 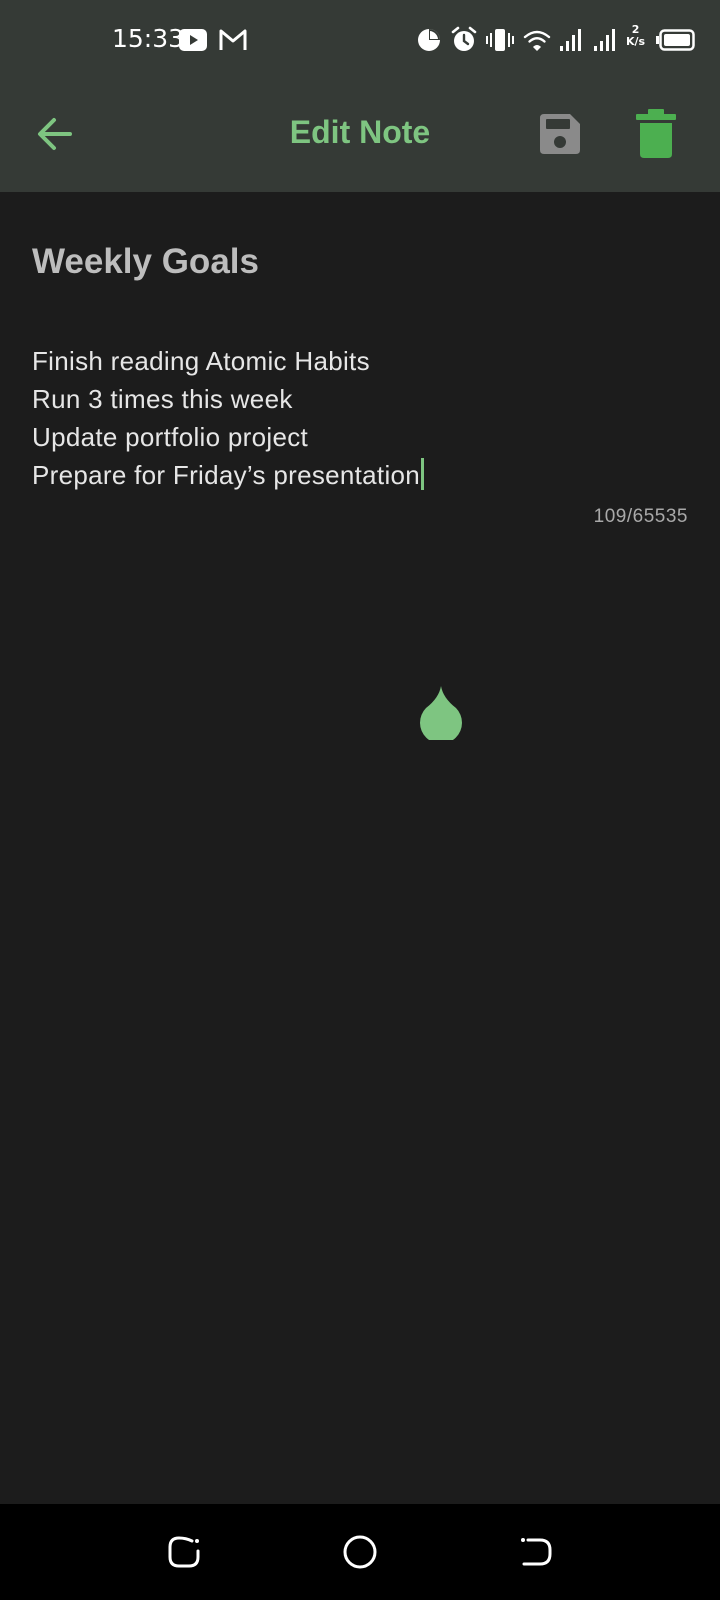 I want to click on youtube-icon, so click(x=193, y=40).